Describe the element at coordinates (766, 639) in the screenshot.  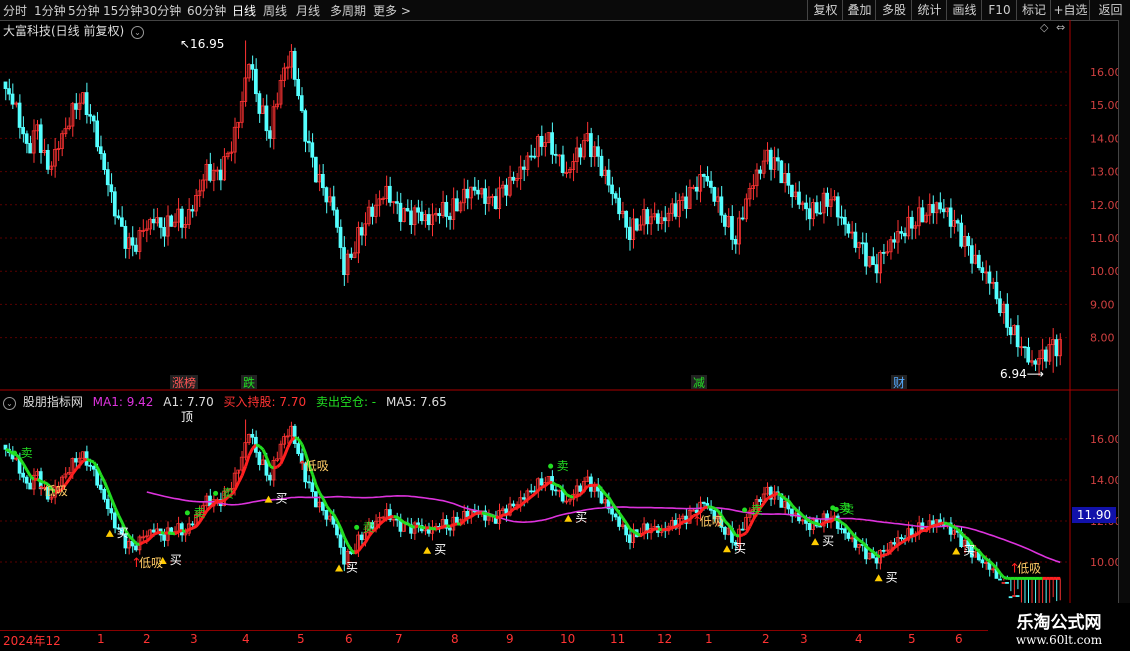
I see `date-label: 2` at that location.